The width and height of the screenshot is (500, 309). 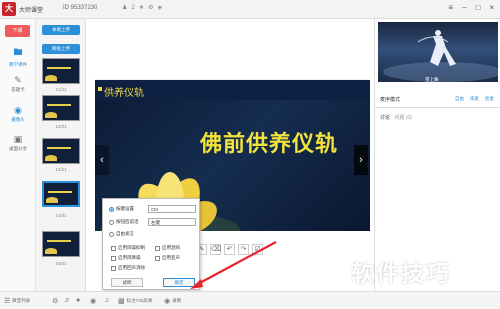 I want to click on people-icon: ♟, so click(x=125, y=8).